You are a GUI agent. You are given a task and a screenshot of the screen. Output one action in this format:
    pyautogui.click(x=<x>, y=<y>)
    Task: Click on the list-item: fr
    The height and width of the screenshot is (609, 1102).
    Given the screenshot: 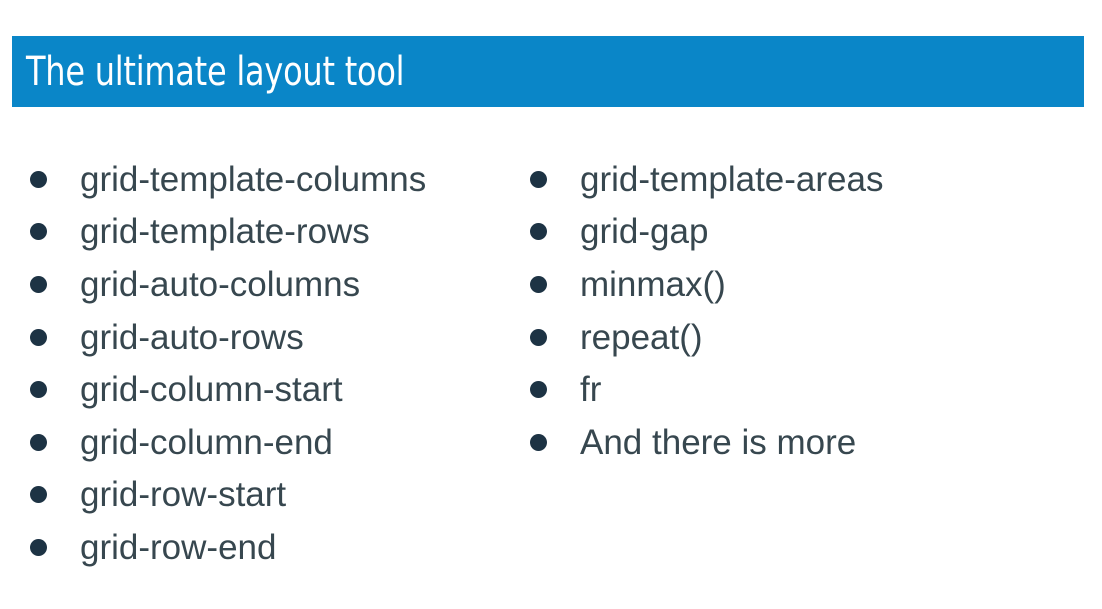 What is the action you would take?
    pyautogui.click(x=705, y=389)
    